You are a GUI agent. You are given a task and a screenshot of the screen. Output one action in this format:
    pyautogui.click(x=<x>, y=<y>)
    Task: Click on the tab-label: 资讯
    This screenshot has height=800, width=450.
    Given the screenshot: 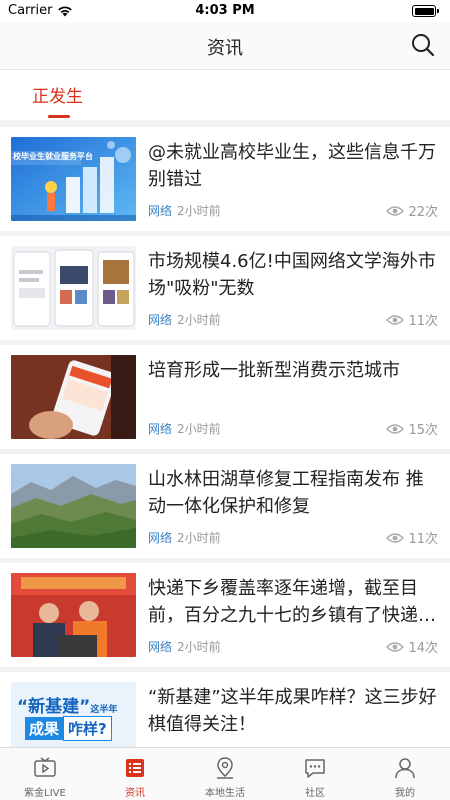 What is the action you would take?
    pyautogui.click(x=135, y=793)
    